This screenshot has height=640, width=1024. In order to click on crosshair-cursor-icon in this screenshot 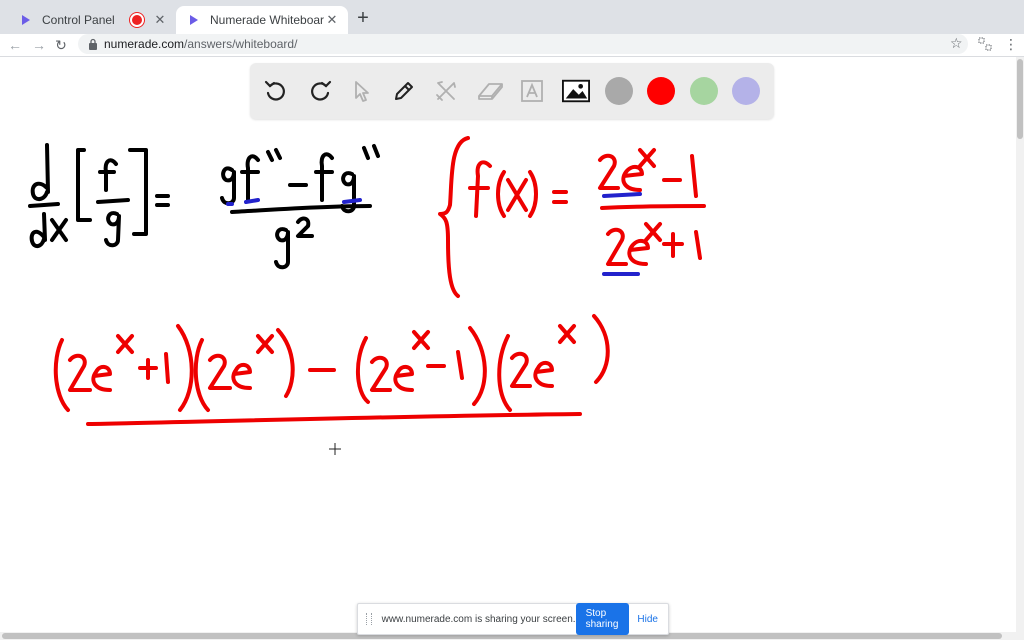, I will do `click(335, 449)`.